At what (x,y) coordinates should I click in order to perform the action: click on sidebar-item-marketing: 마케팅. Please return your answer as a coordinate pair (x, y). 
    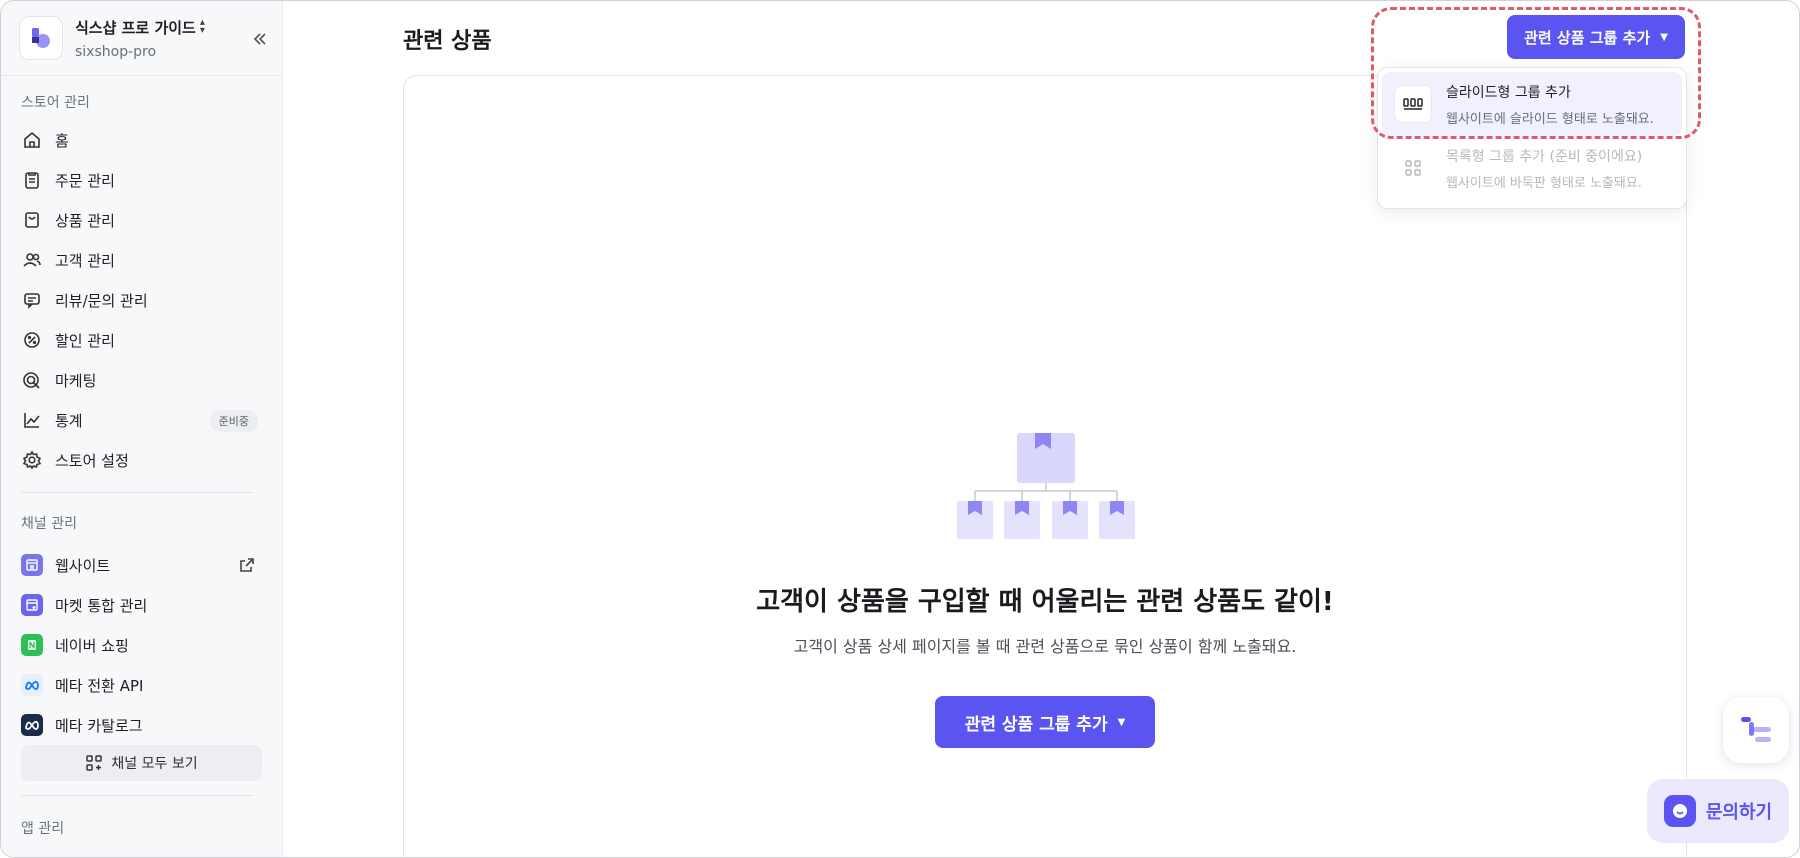
    Looking at the image, I should click on (141, 380).